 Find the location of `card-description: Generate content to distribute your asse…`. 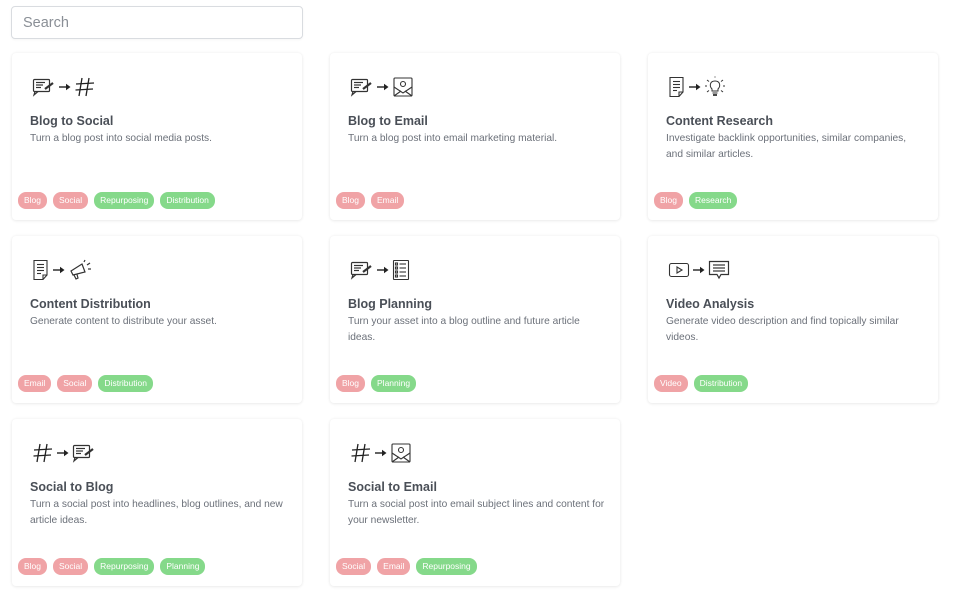

card-description: Generate content to distribute your asse… is located at coordinates (123, 321).